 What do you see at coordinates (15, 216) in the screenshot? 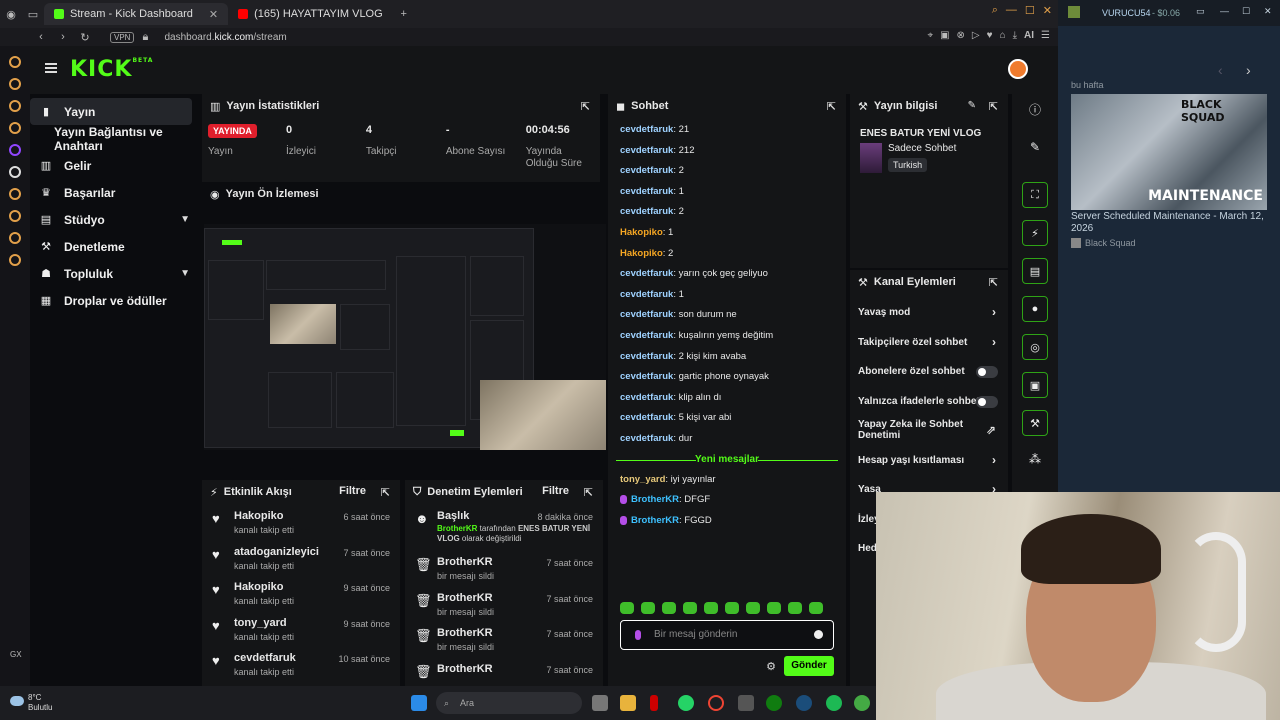
I see `history-icon` at bounding box center [15, 216].